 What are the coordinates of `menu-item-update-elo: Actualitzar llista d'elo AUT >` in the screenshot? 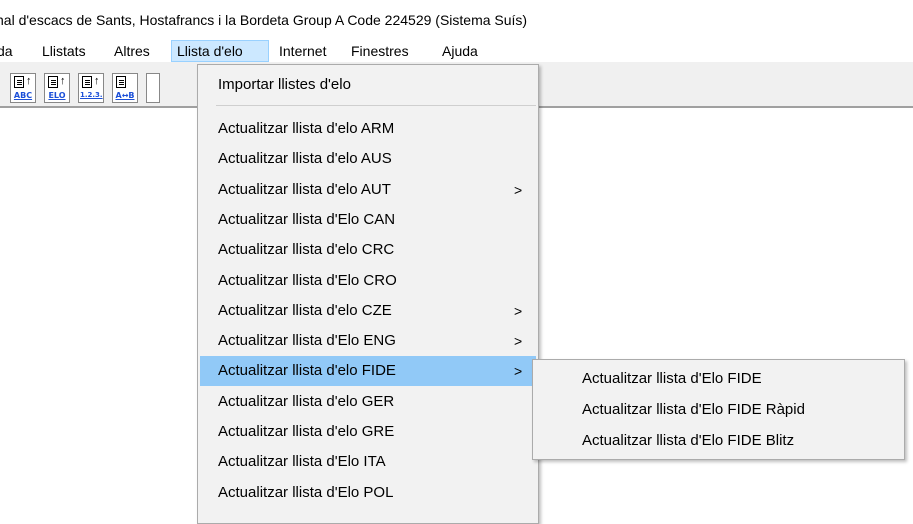 It's located at (368, 190).